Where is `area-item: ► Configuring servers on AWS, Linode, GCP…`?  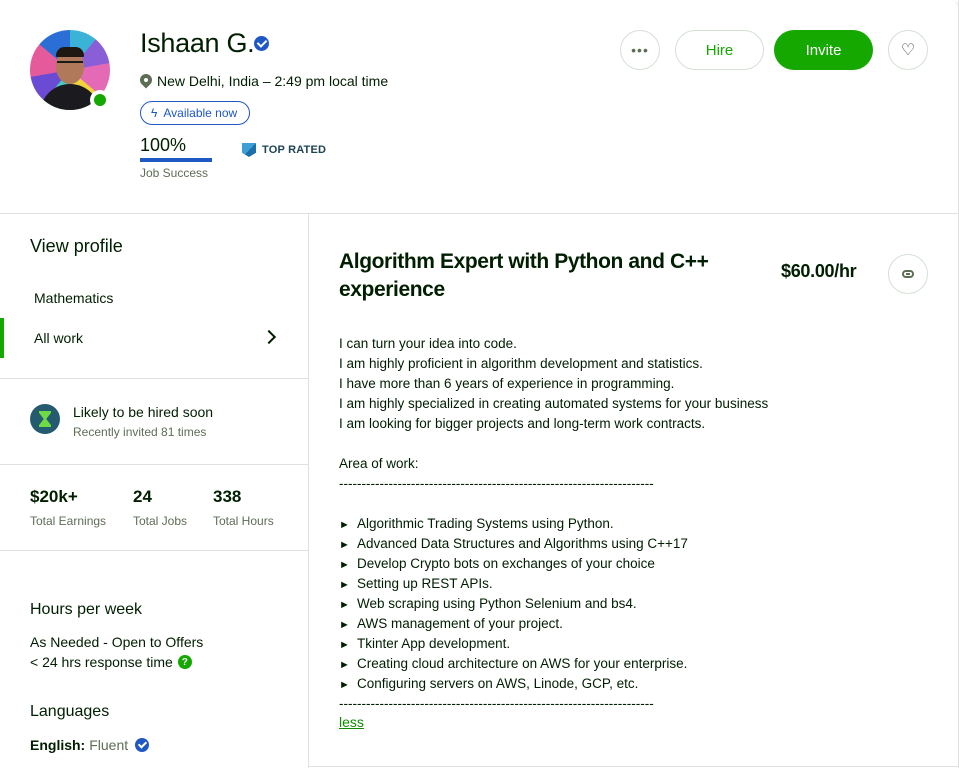
area-item: ► Configuring servers on AWS, Linode, GCP… is located at coordinates (639, 684).